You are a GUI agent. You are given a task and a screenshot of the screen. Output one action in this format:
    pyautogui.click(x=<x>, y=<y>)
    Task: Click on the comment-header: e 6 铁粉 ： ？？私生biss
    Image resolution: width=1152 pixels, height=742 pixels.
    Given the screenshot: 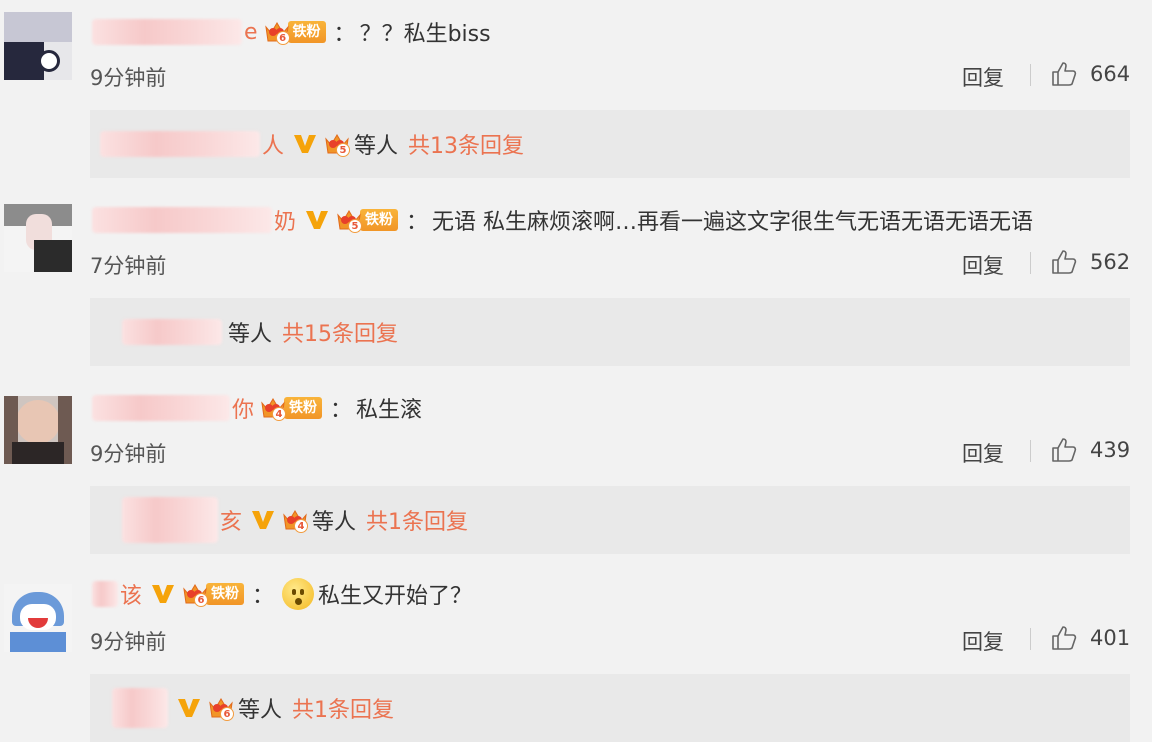 What is the action you would take?
    pyautogui.click(x=291, y=32)
    